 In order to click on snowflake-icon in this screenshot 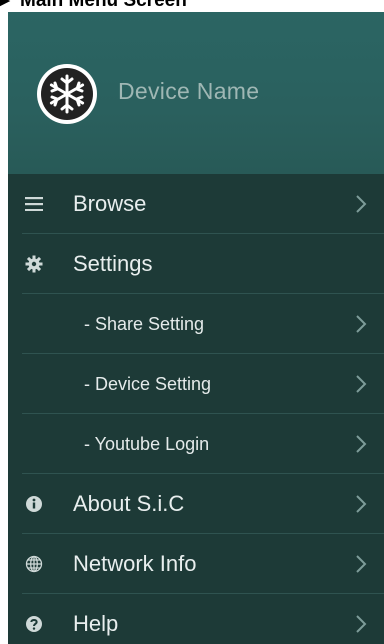, I will do `click(67, 94)`.